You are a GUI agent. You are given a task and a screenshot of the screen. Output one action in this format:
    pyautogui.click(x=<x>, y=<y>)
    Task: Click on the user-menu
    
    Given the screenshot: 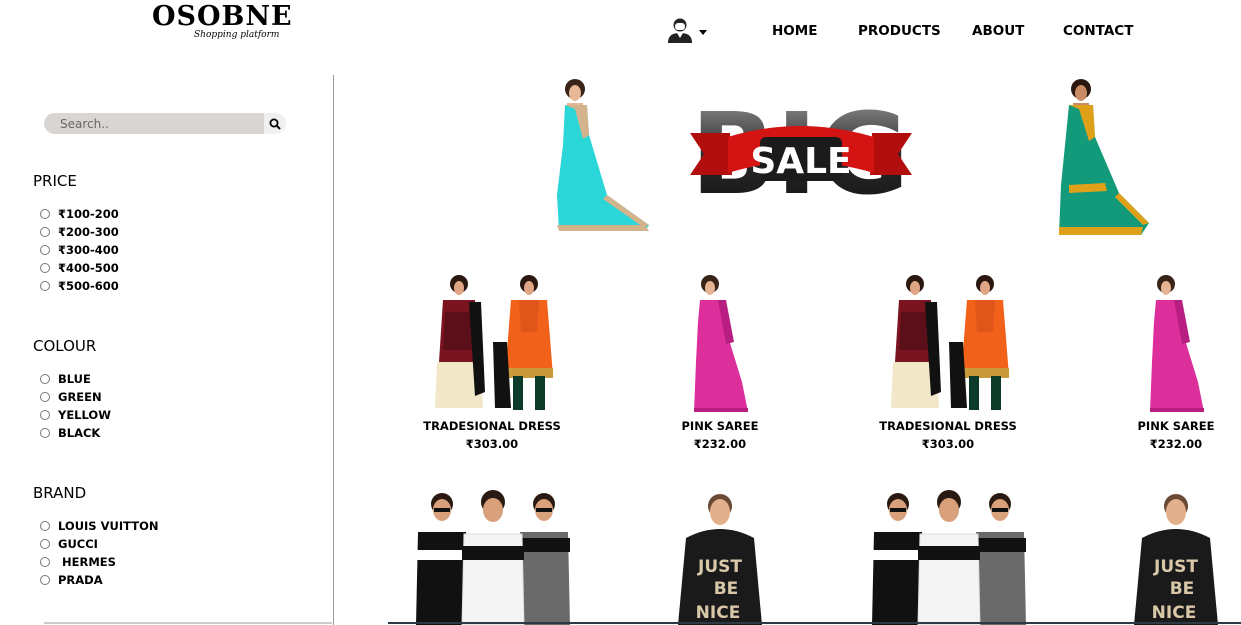 What is the action you would take?
    pyautogui.click(x=689, y=32)
    